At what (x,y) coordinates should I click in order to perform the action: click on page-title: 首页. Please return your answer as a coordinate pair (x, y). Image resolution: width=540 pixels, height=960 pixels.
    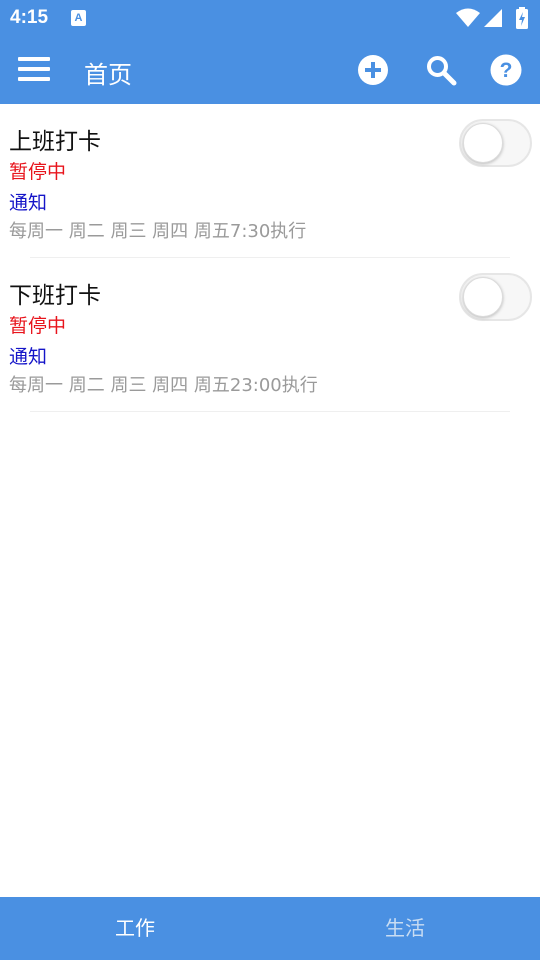
    Looking at the image, I should click on (108, 75).